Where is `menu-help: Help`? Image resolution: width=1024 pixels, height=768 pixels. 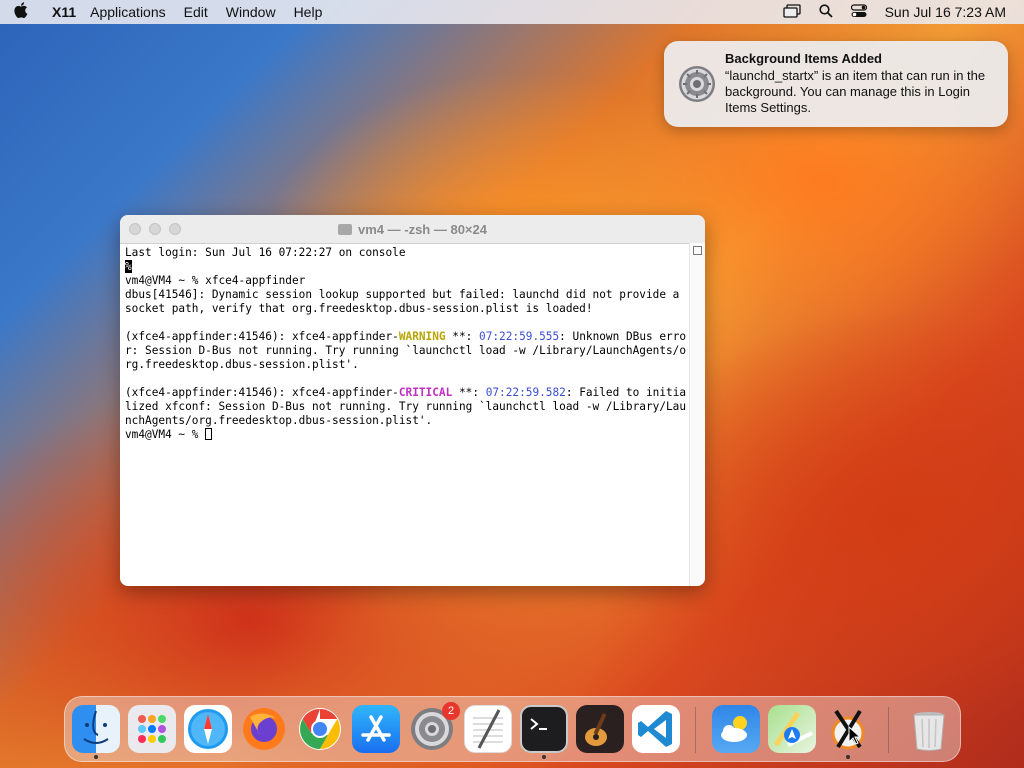
menu-help: Help is located at coordinates (308, 12).